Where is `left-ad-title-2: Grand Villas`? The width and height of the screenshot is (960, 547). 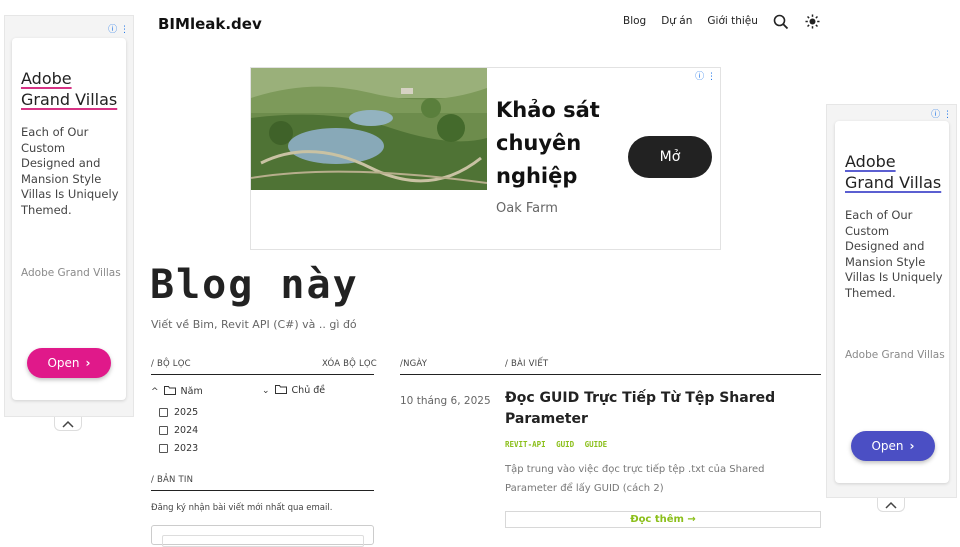
left-ad-title-2: Grand Villas is located at coordinates (71, 99).